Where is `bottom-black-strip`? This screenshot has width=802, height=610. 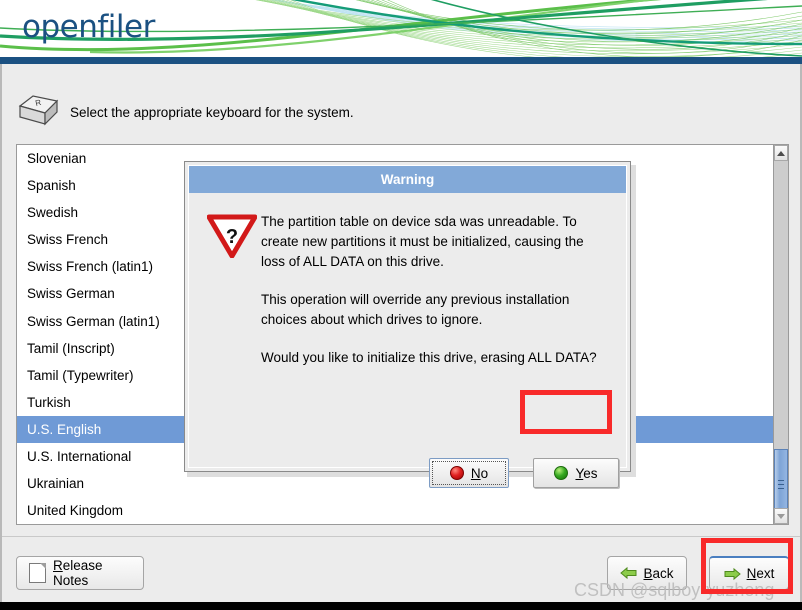 bottom-black-strip is located at coordinates (401, 606).